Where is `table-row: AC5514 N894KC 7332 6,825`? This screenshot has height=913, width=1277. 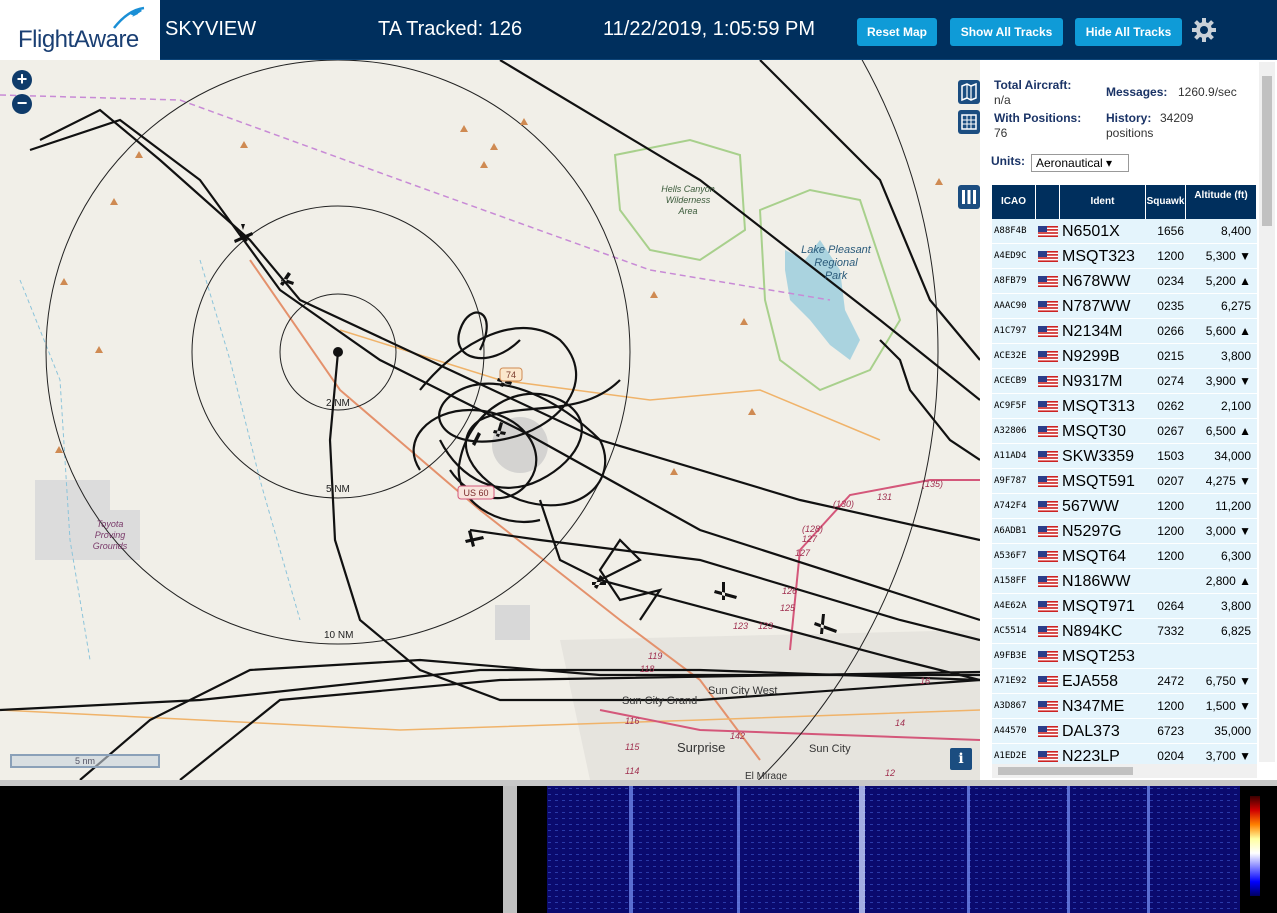
table-row: AC5514 N894KC 7332 6,825 is located at coordinates (1124, 631).